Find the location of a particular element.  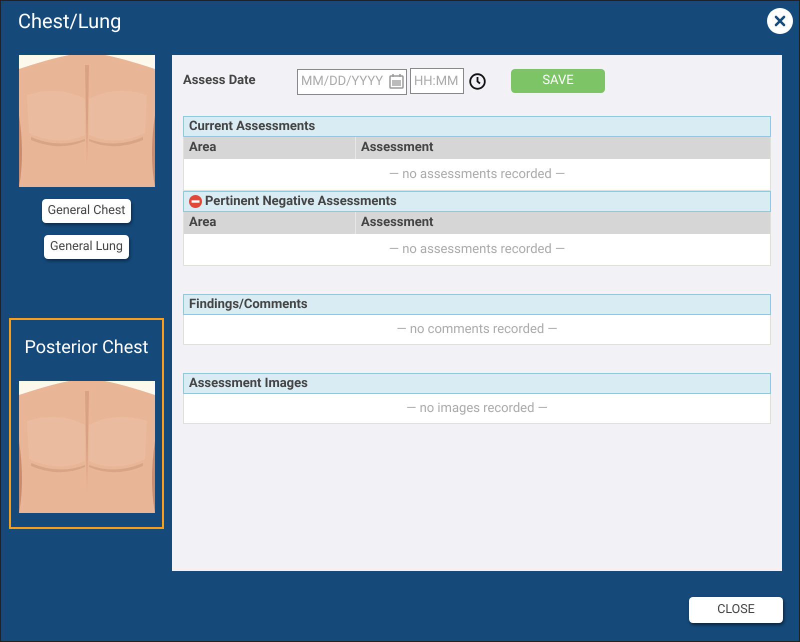

view-button: General Chest is located at coordinates (87, 211).